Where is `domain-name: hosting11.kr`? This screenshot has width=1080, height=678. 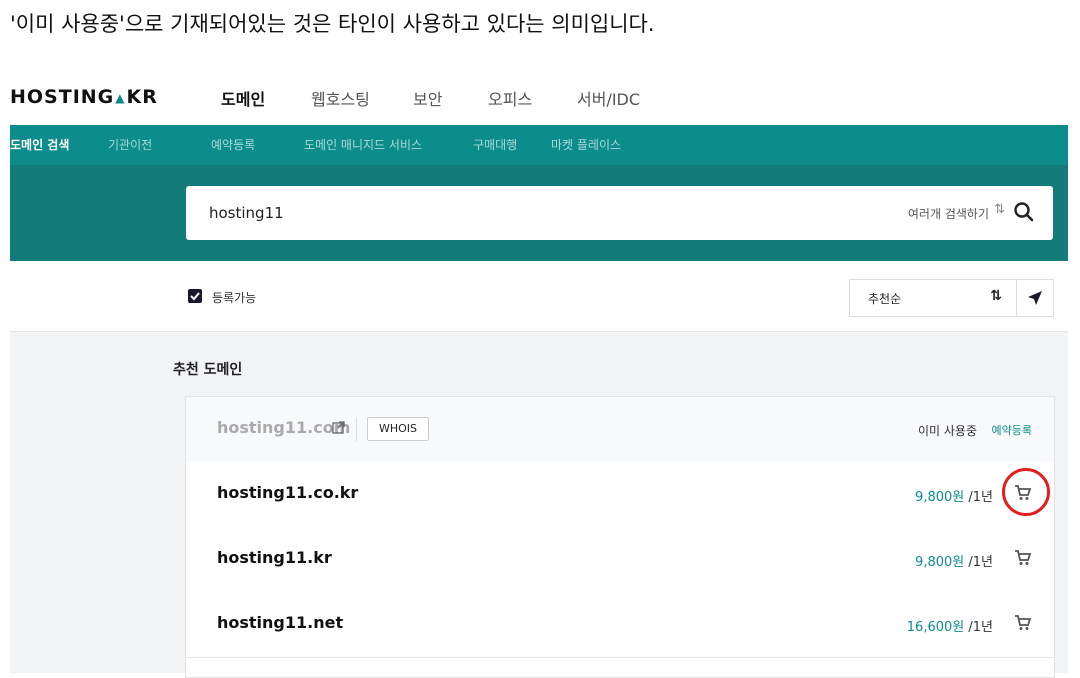
domain-name: hosting11.kr is located at coordinates (274, 557).